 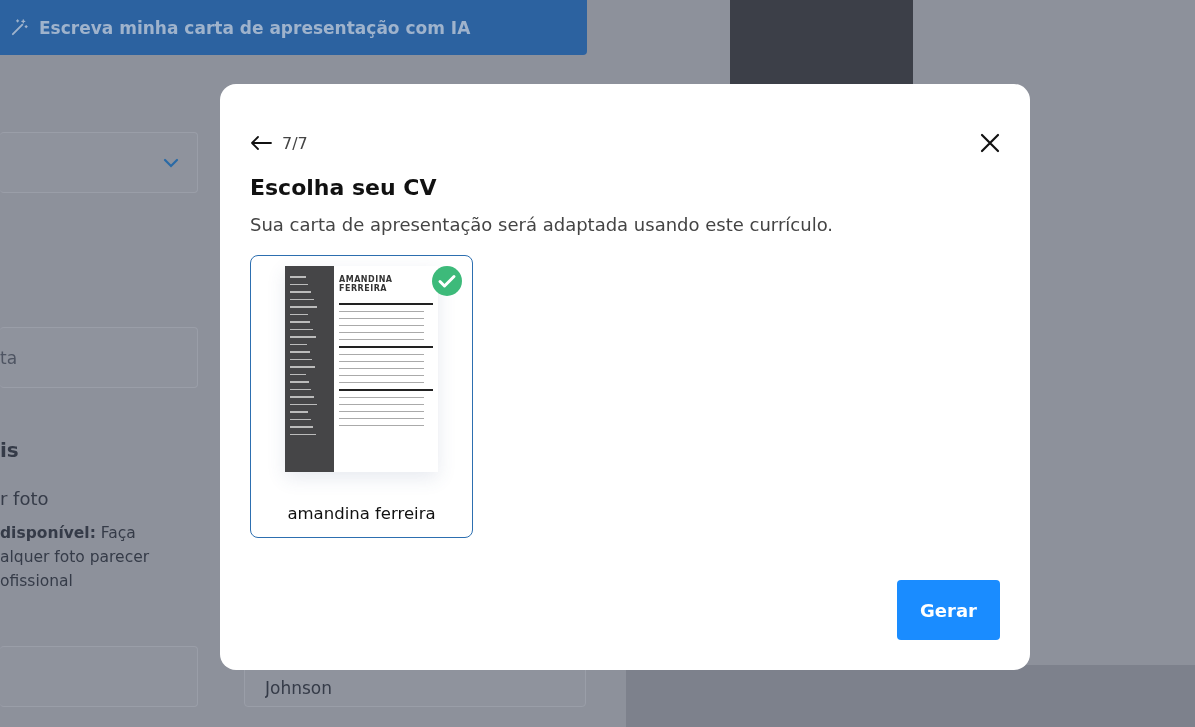 What do you see at coordinates (542, 224) in the screenshot?
I see `dialog-subtitle: Sua carta de apresentação será adaptada usando este currículo.` at bounding box center [542, 224].